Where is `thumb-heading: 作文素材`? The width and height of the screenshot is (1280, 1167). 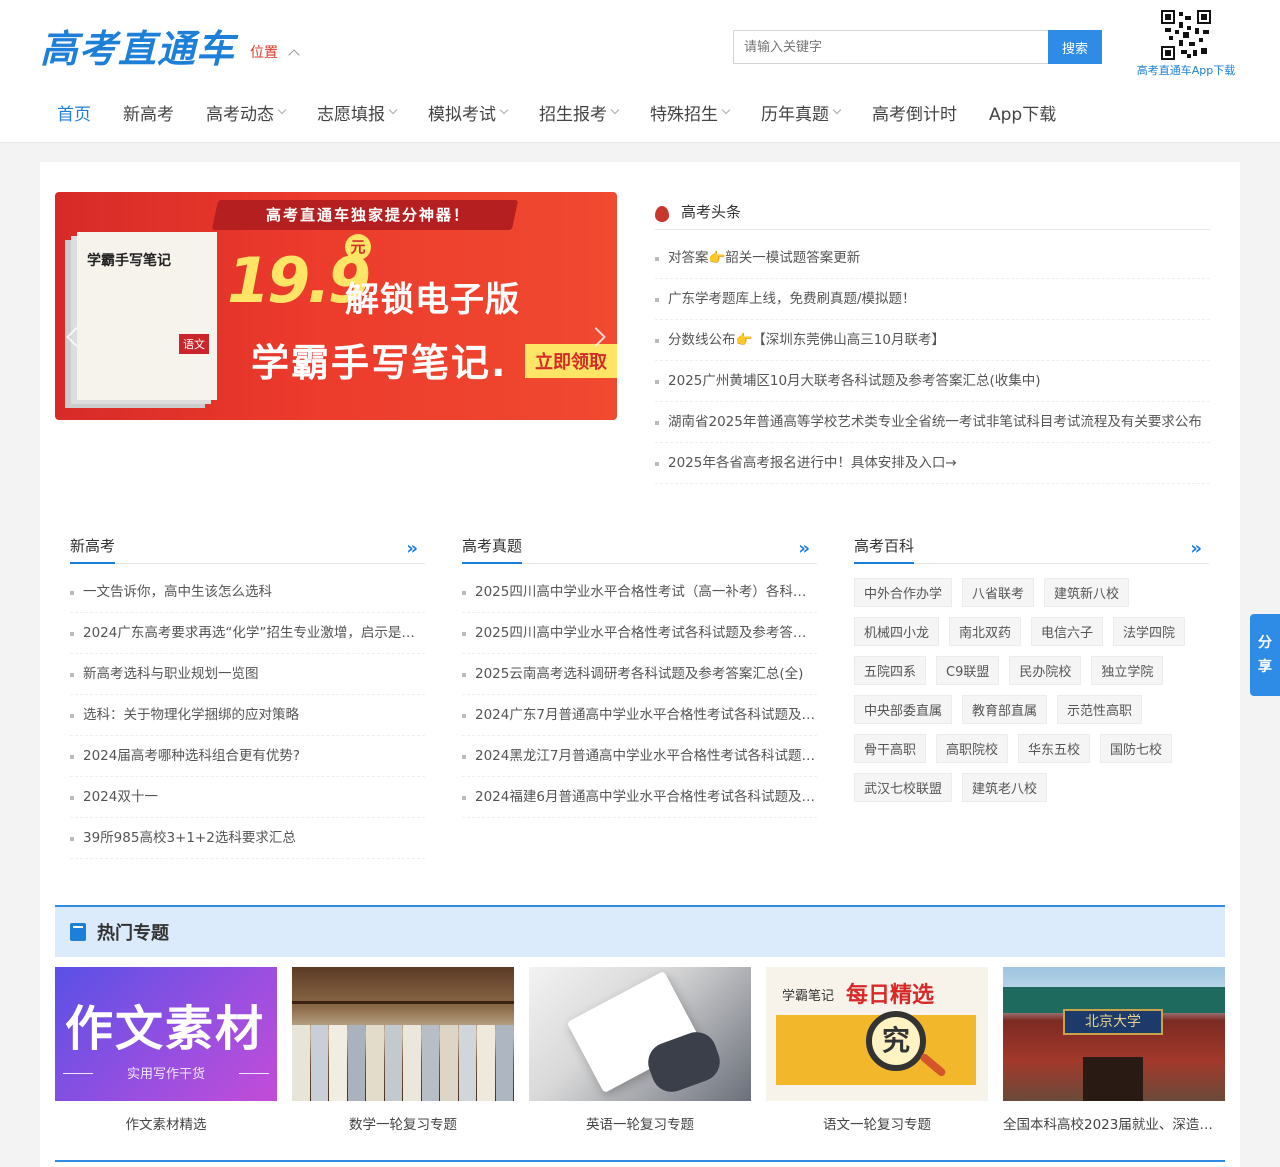 thumb-heading: 作文素材 is located at coordinates (165, 1029).